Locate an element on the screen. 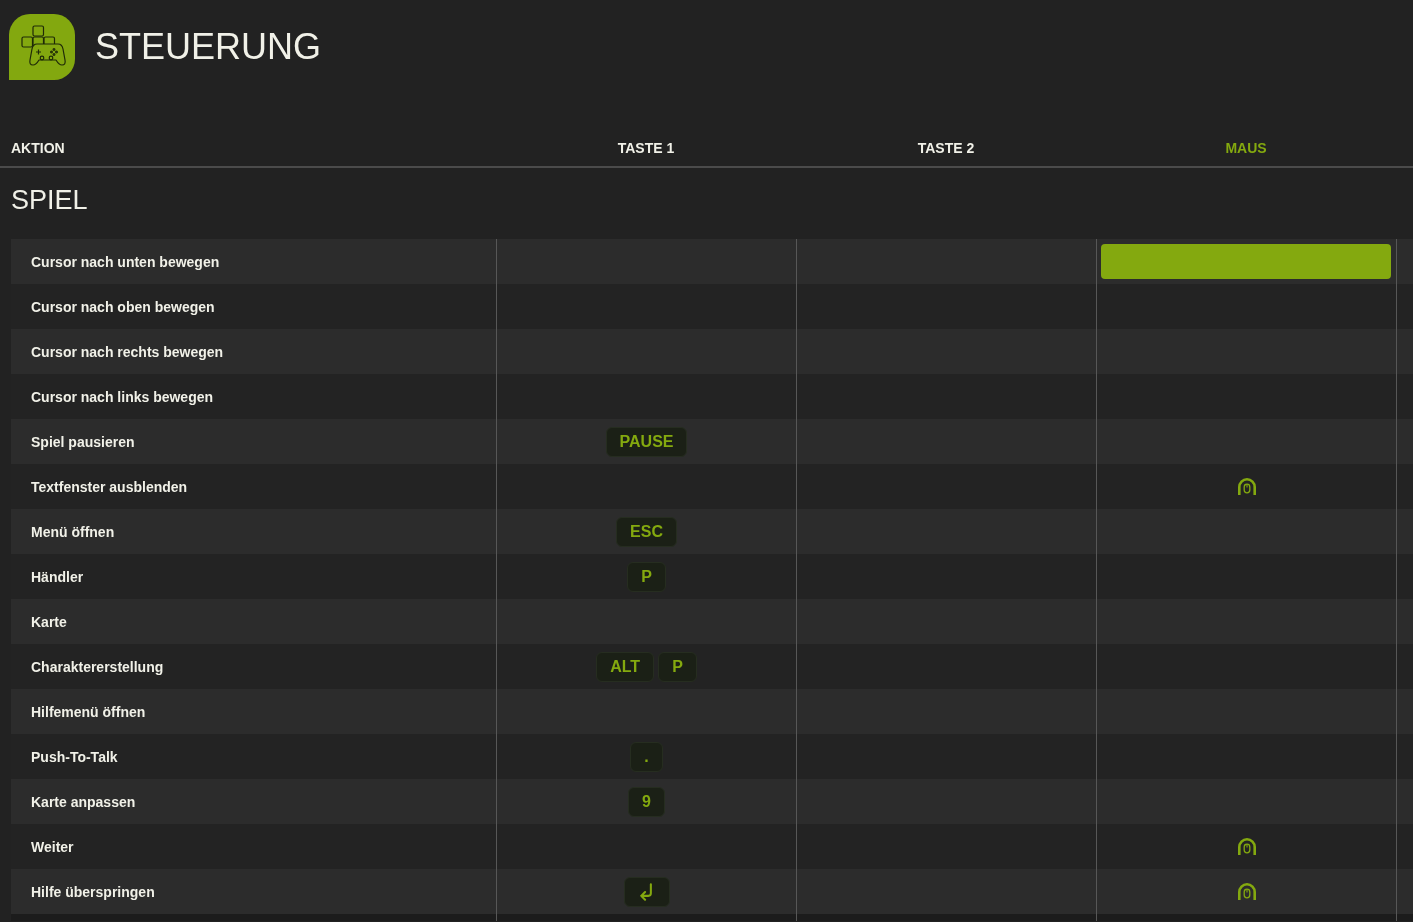 The image size is (1413, 922). action-label: Karte anpassen is located at coordinates (83, 801).